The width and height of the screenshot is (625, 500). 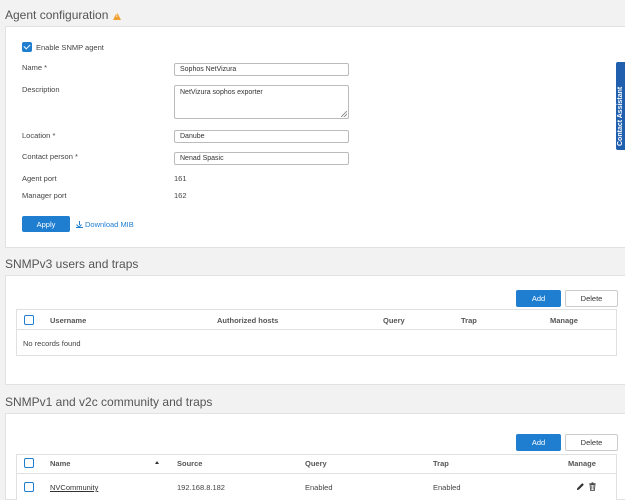 I want to click on agent-config-title-text: Agent configuration, so click(x=57, y=15).